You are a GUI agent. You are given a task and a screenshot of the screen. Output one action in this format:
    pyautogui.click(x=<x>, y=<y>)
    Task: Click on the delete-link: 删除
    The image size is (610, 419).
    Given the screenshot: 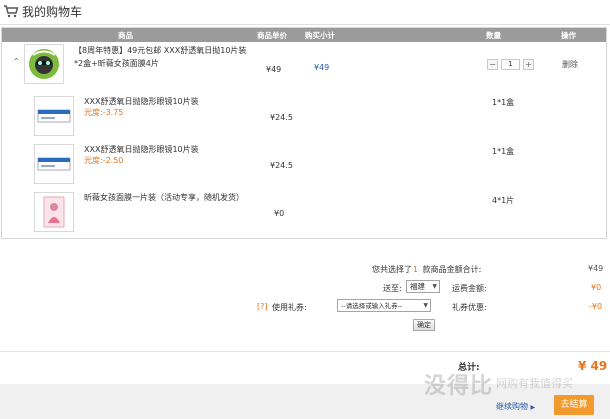 What is the action you would take?
    pyautogui.click(x=570, y=64)
    